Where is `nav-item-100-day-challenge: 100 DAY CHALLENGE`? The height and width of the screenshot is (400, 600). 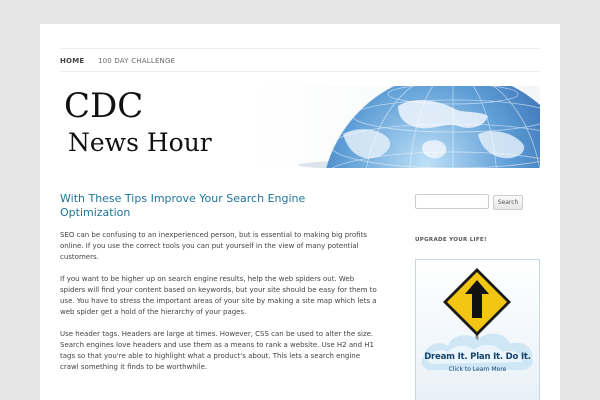
nav-item-100-day-challenge: 100 DAY CHALLENGE is located at coordinates (136, 61).